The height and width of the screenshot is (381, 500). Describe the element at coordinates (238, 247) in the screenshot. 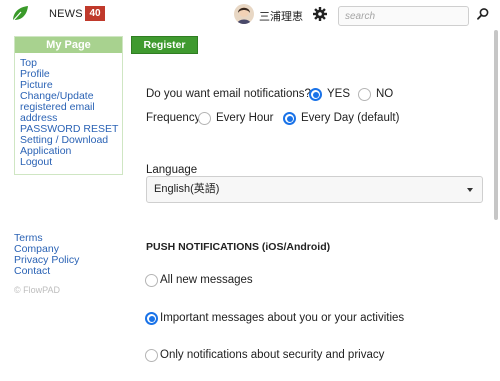

I see `push-notifications-title: PUSH NOTIFICATIONS (iOS/Android)` at that location.